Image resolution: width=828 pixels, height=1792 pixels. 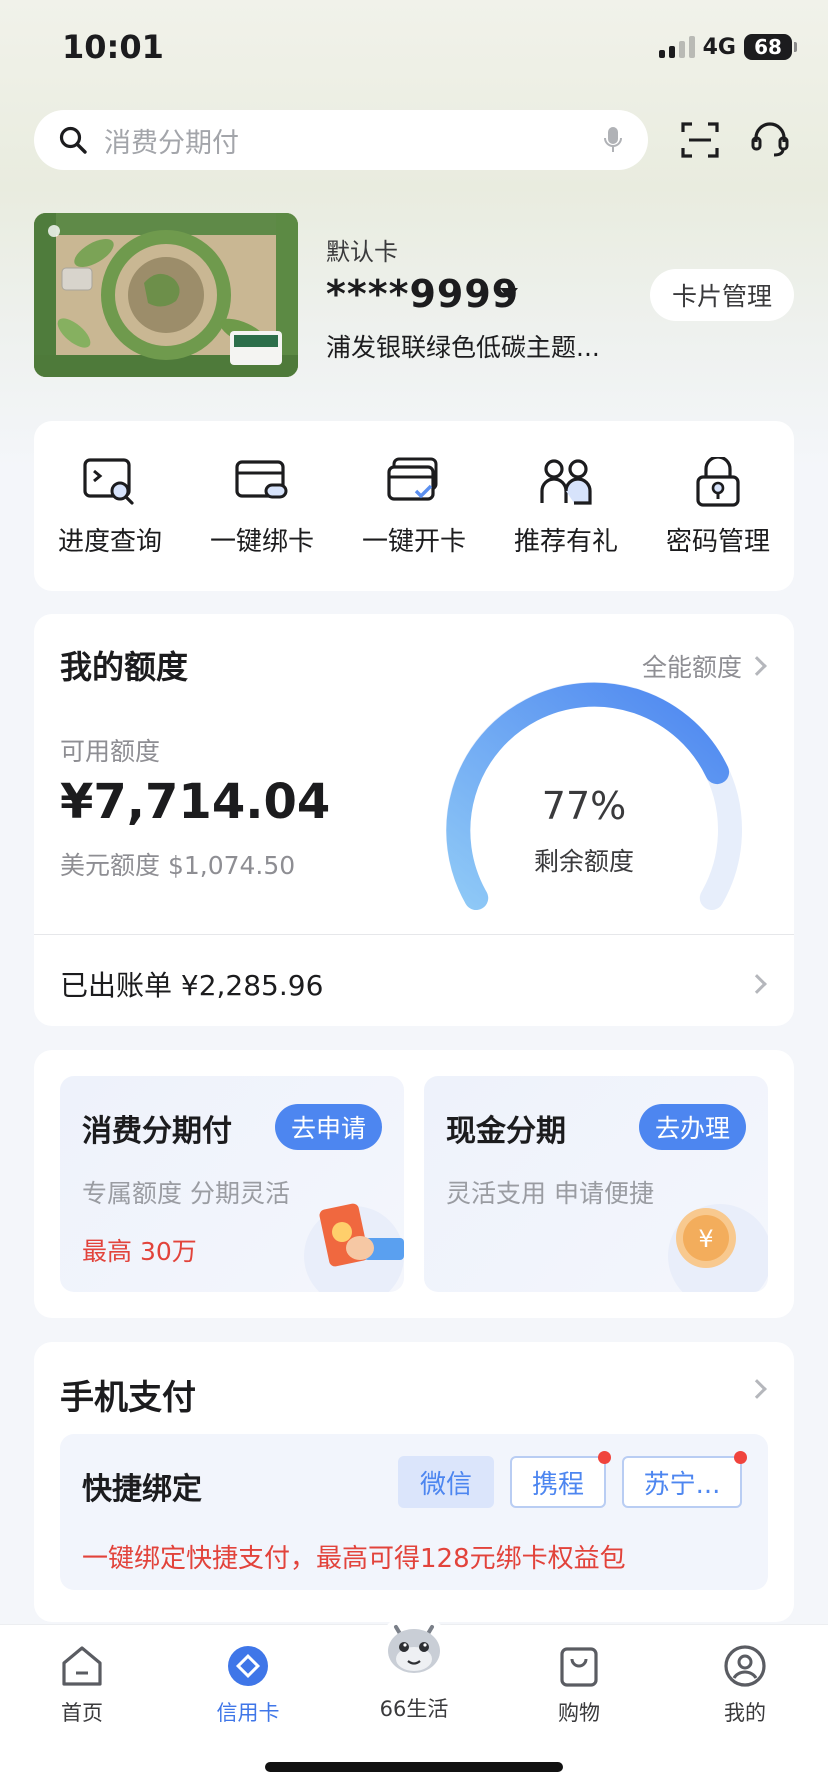 I want to click on nav-mine: 我的, so click(x=745, y=1685).